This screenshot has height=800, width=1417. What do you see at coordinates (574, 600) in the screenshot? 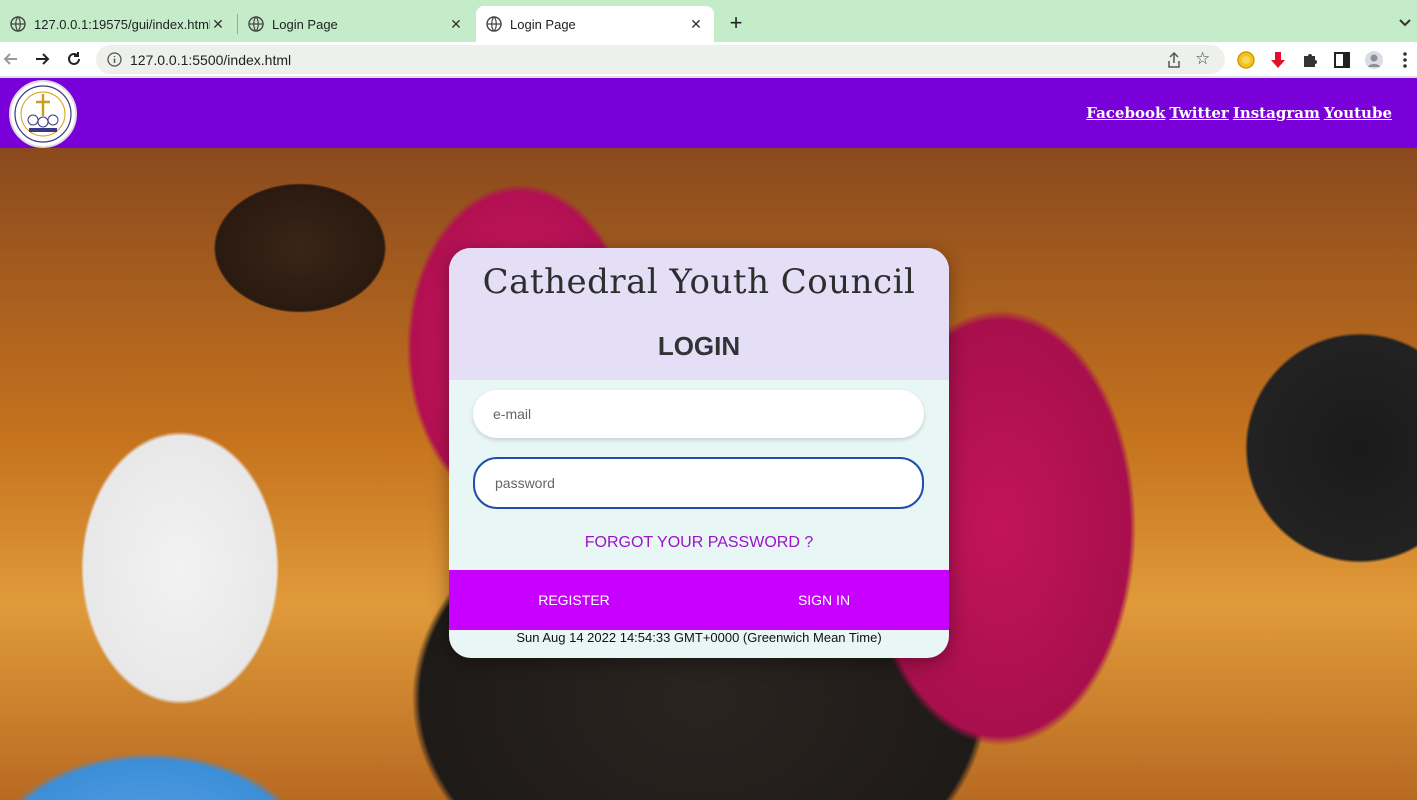
I see `register-button: REGISTER` at bounding box center [574, 600].